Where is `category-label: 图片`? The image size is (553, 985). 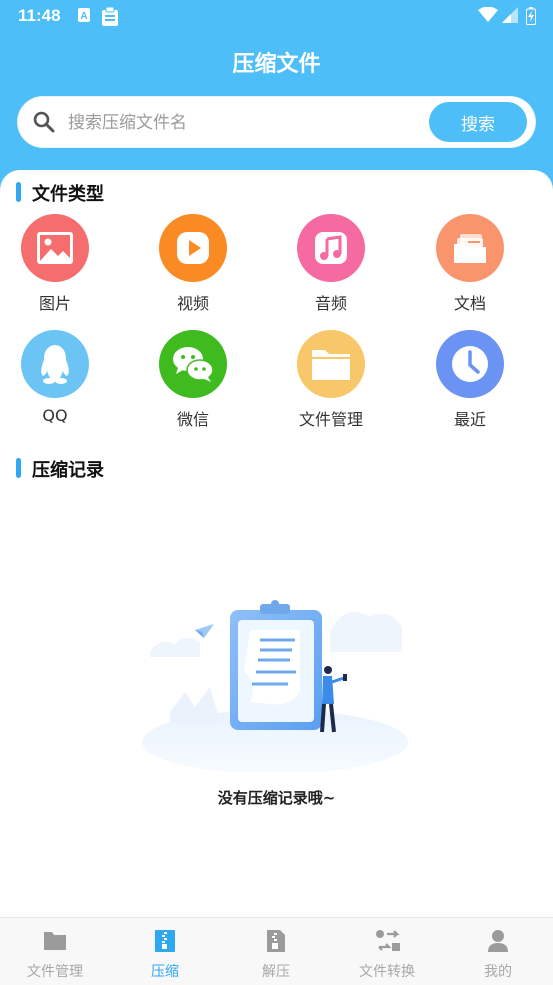
category-label: 图片 is located at coordinates (54, 303).